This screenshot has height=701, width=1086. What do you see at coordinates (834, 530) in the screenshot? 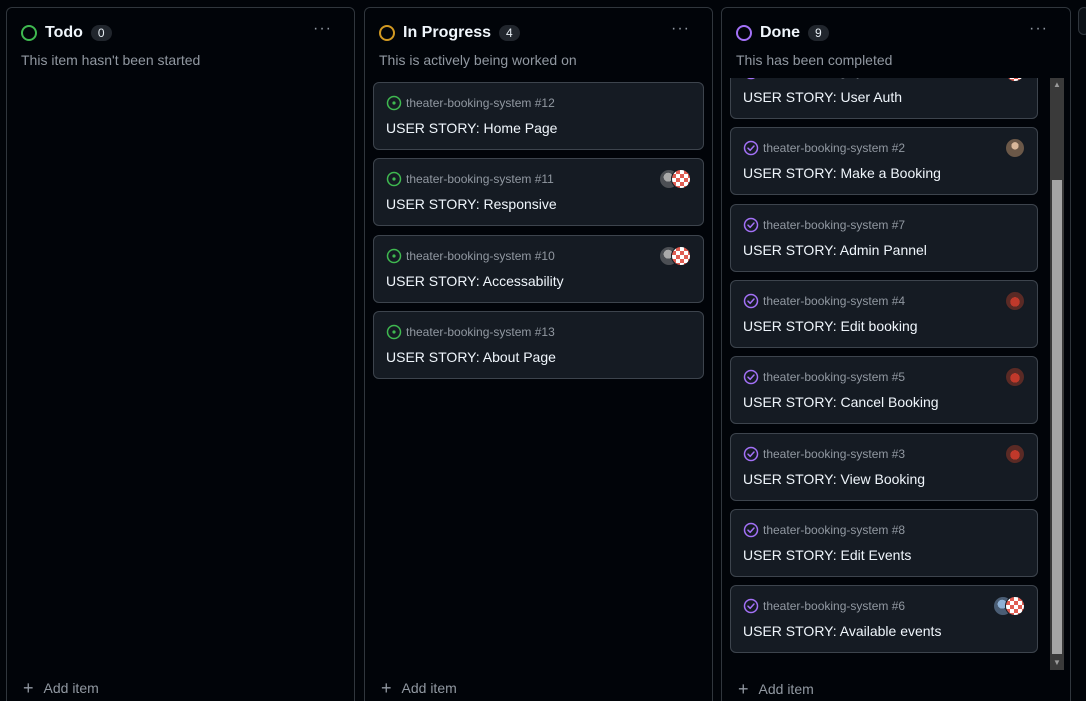
I see `card-repo-link: theater-booking-system #8` at bounding box center [834, 530].